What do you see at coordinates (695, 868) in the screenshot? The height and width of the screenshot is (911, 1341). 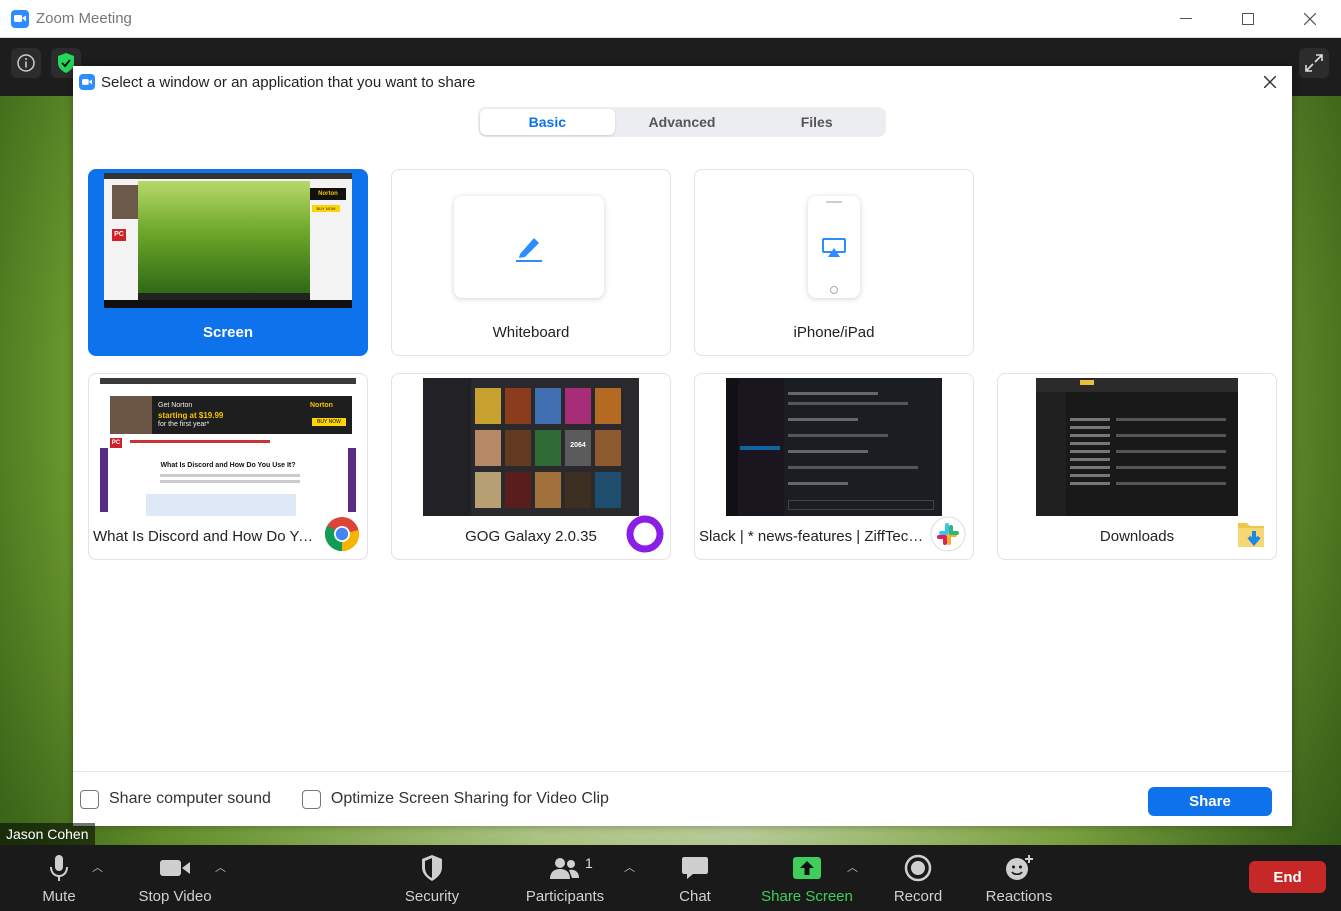 I see `chat-bubble-icon` at bounding box center [695, 868].